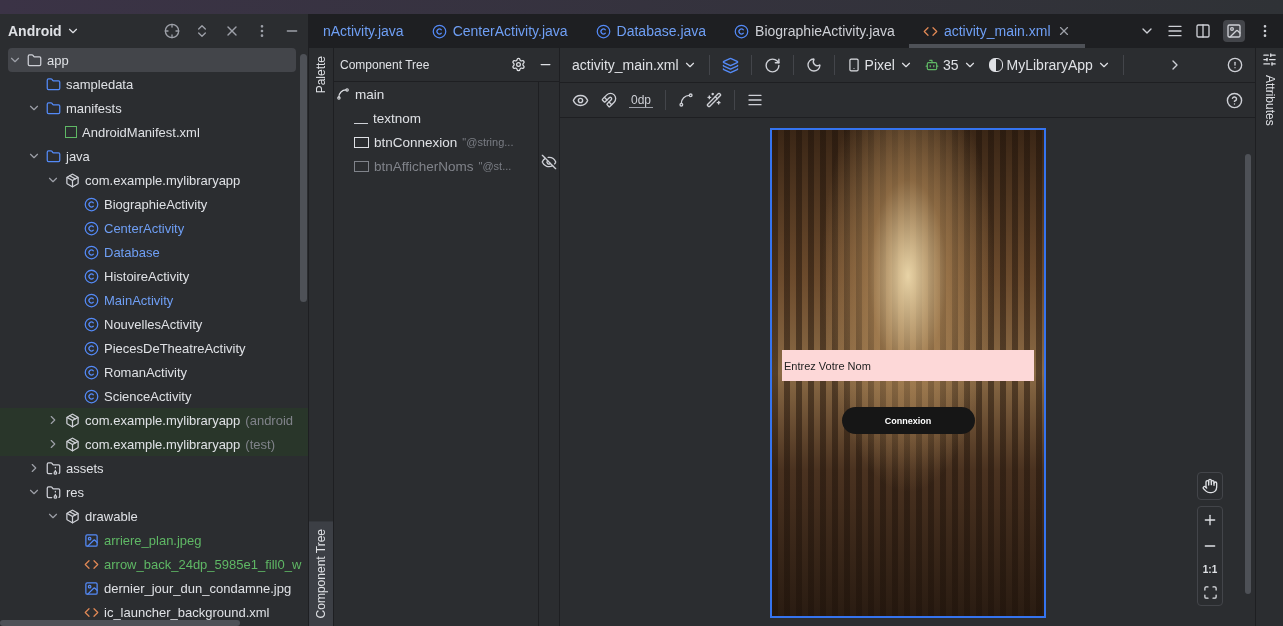 The height and width of the screenshot is (626, 1283). What do you see at coordinates (755, 100) in the screenshot?
I see `align-icon` at bounding box center [755, 100].